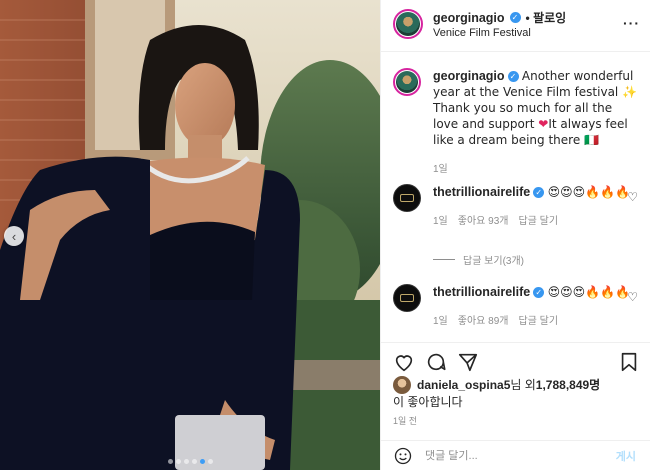 This screenshot has width=650, height=470. What do you see at coordinates (405, 420) in the screenshot?
I see `post-timestamp: 1일 전` at bounding box center [405, 420].